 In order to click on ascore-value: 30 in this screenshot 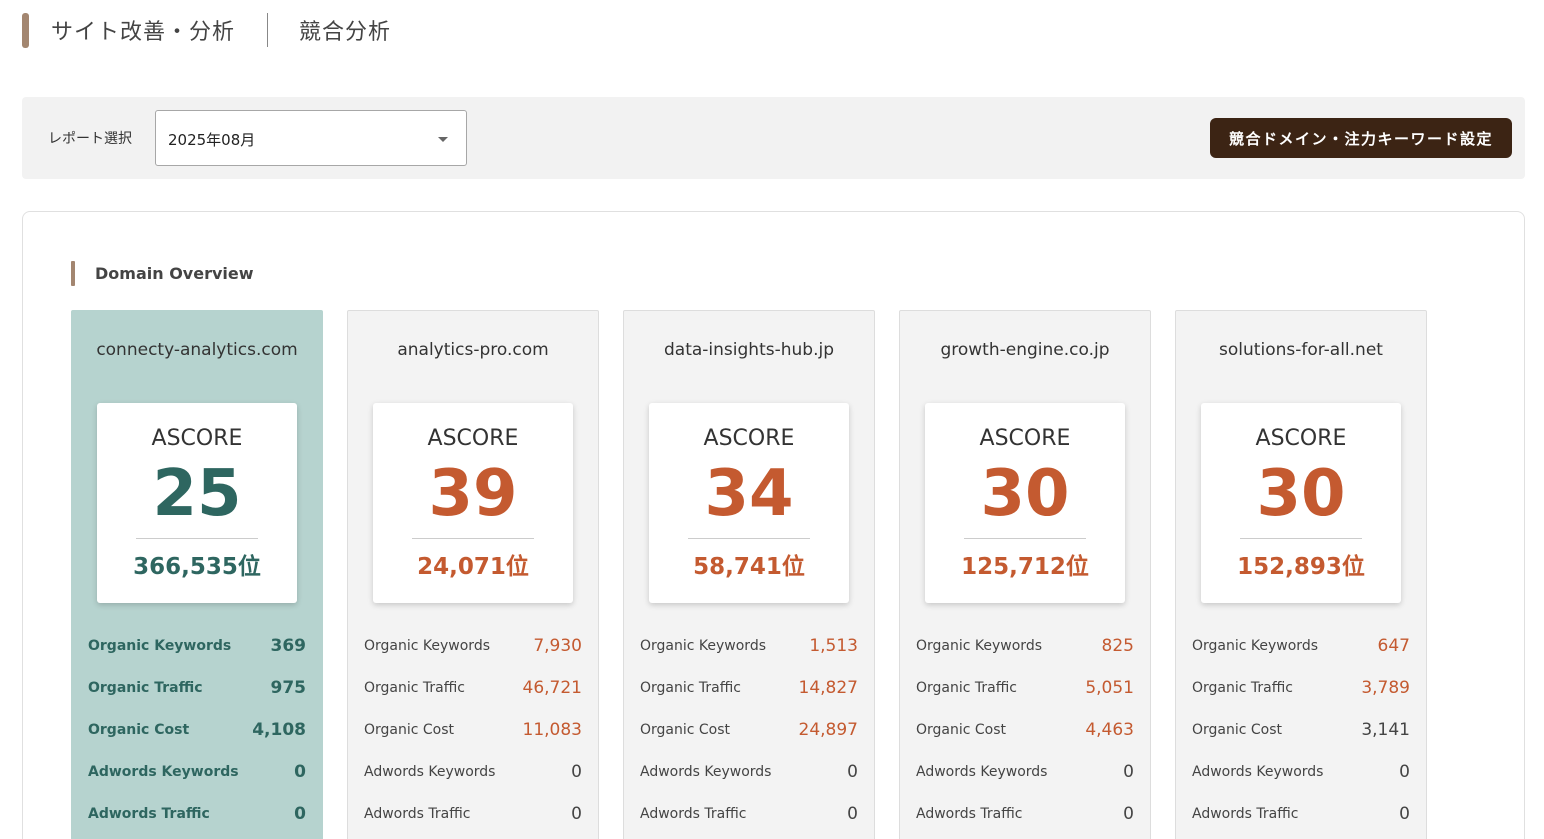, I will do `click(1025, 494)`.